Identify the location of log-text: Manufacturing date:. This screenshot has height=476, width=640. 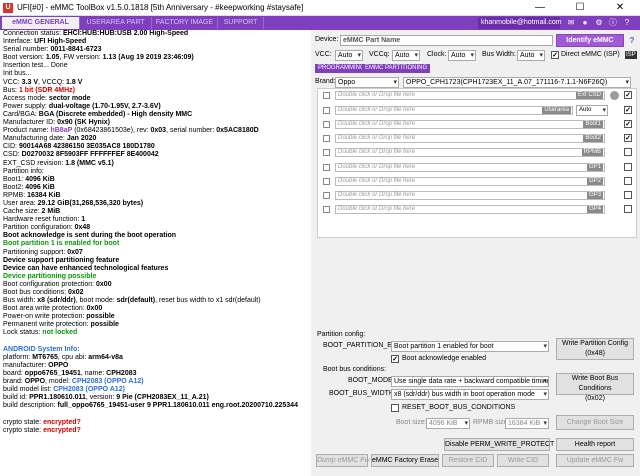
(35, 139).